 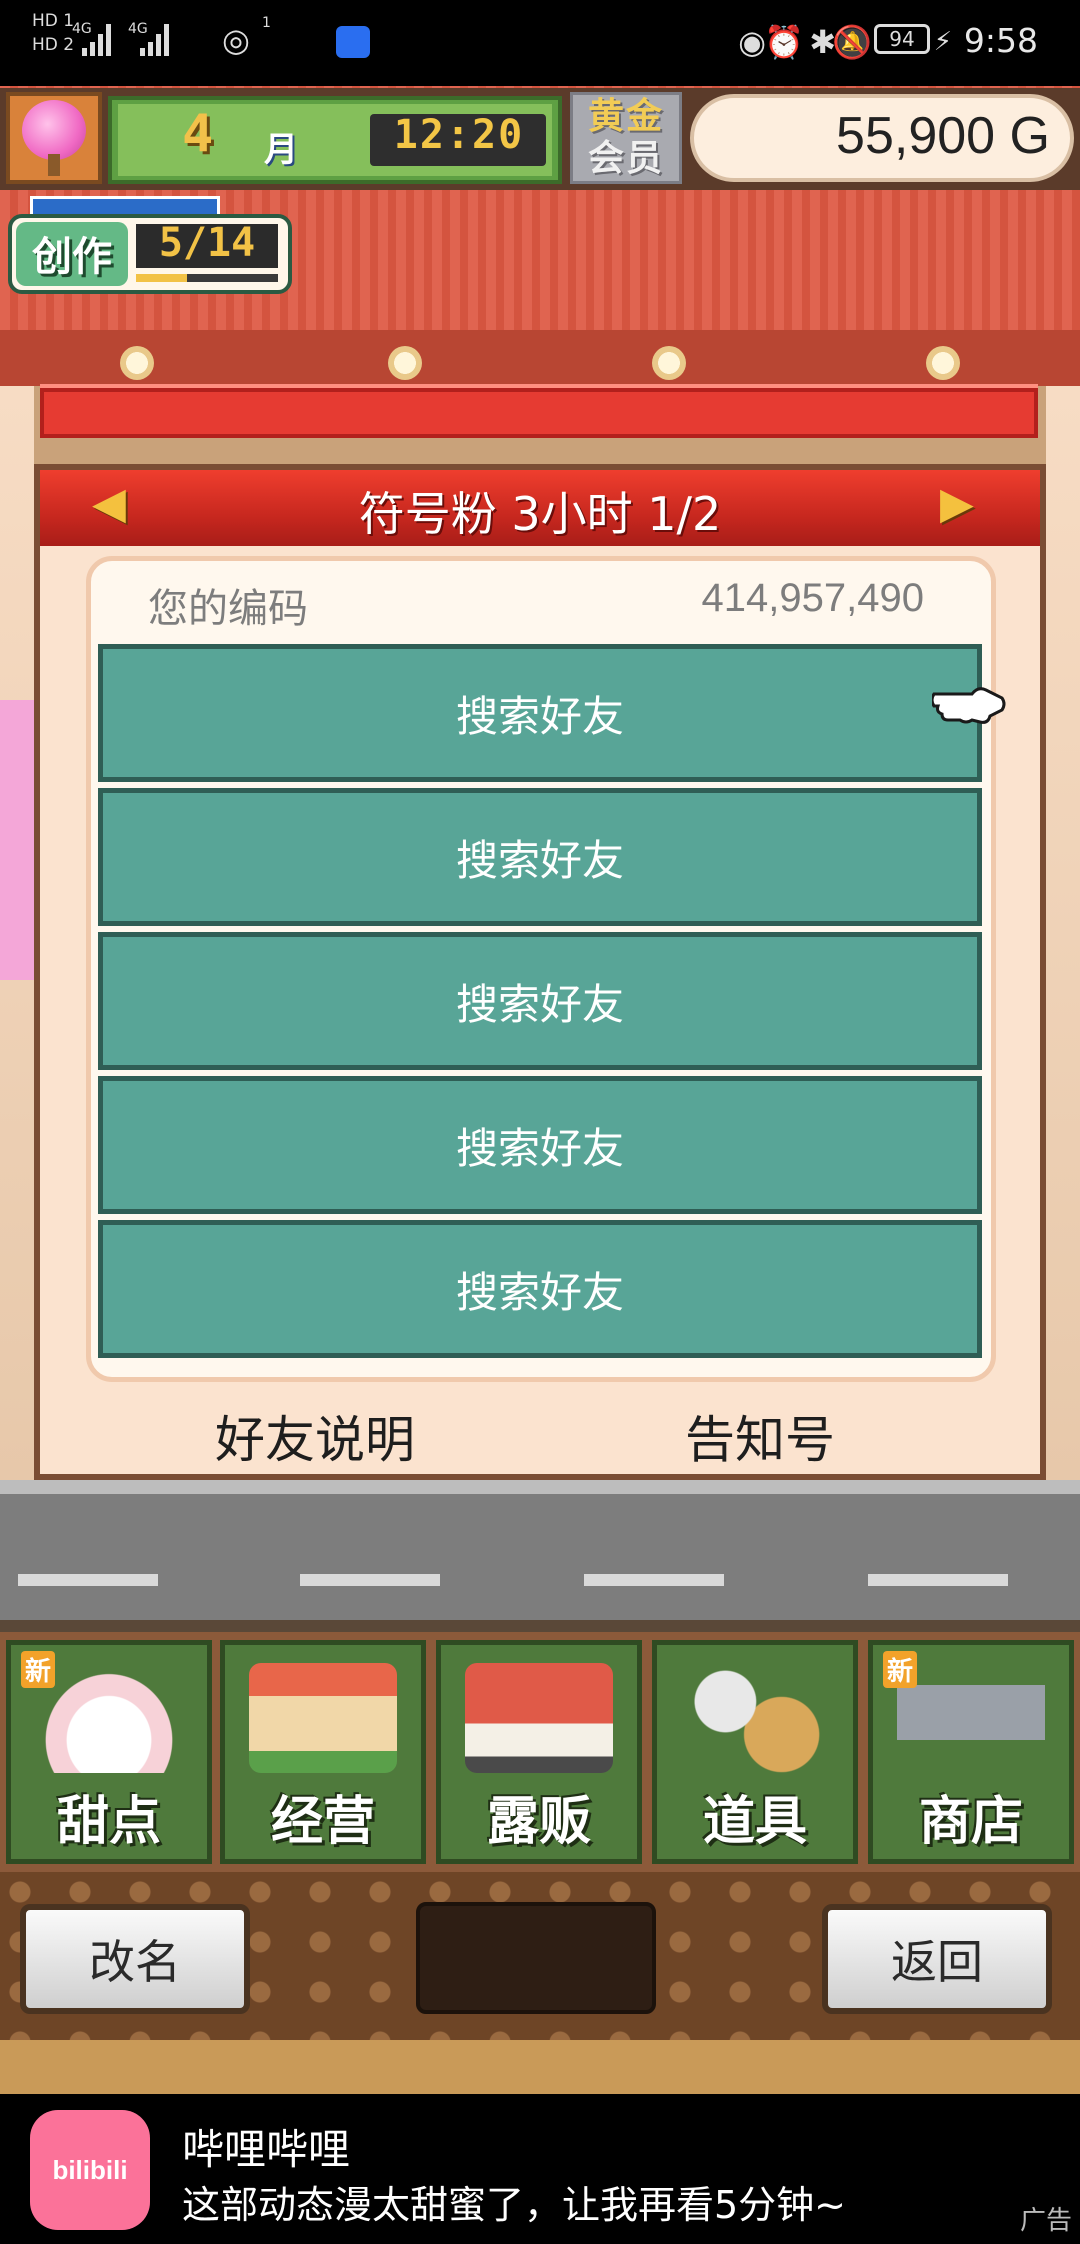 What do you see at coordinates (540, 1556) in the screenshot?
I see `street` at bounding box center [540, 1556].